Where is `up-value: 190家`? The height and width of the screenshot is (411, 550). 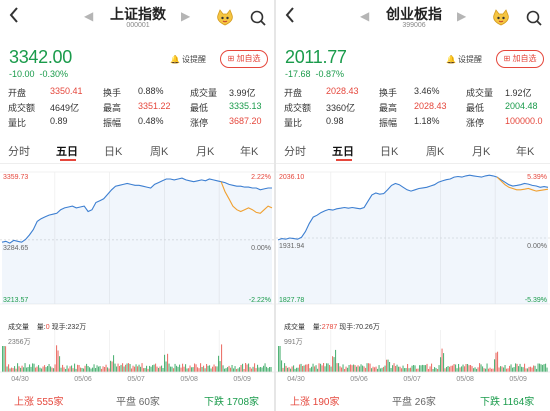
up-value: 190家 is located at coordinates (326, 402).